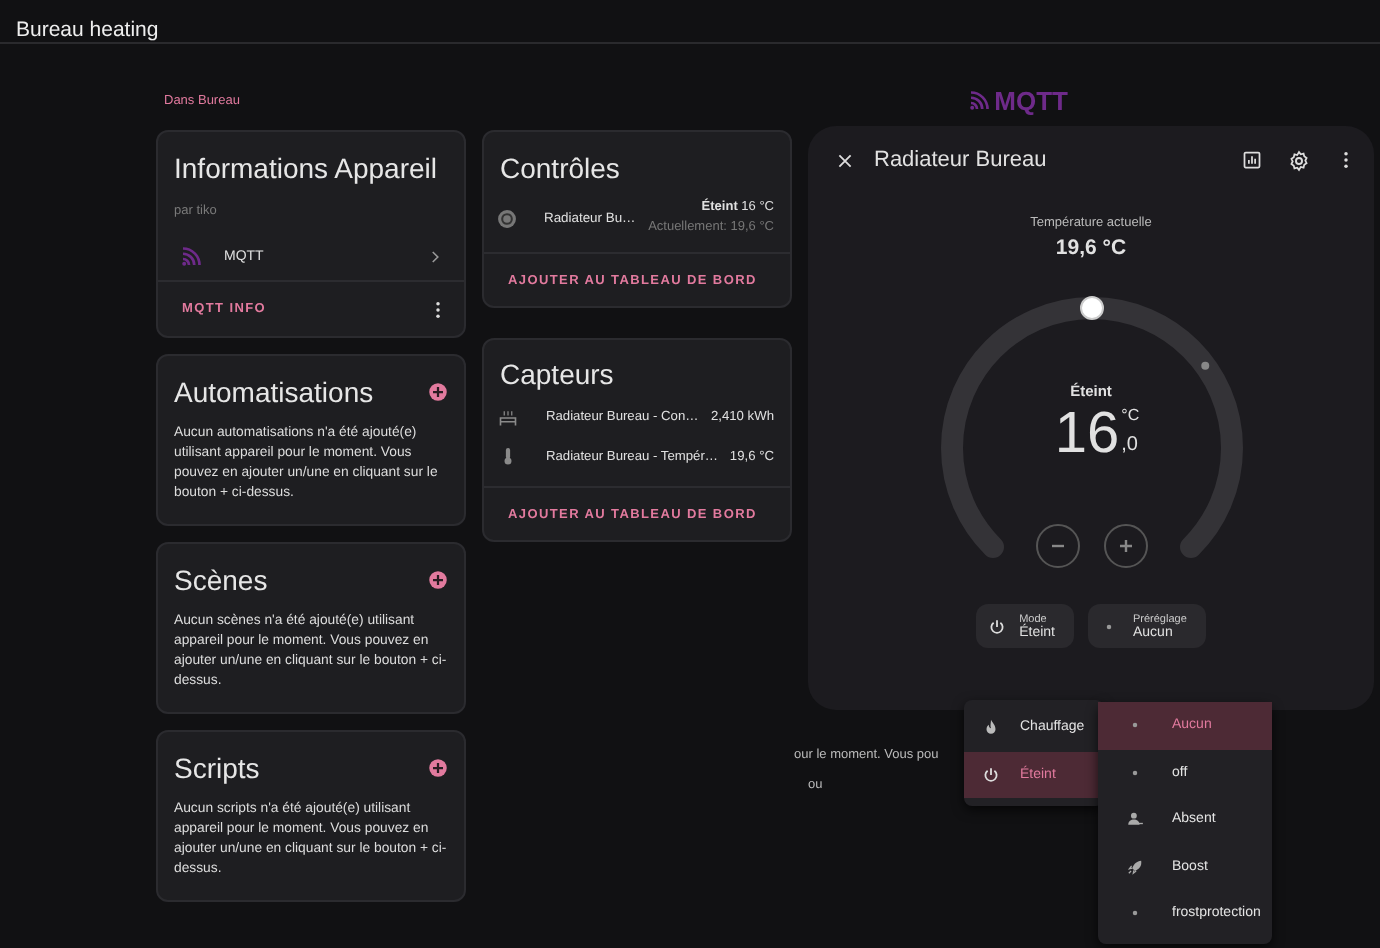 This screenshot has width=1380, height=948. Describe the element at coordinates (845, 160) in the screenshot. I see `close-icon` at that location.